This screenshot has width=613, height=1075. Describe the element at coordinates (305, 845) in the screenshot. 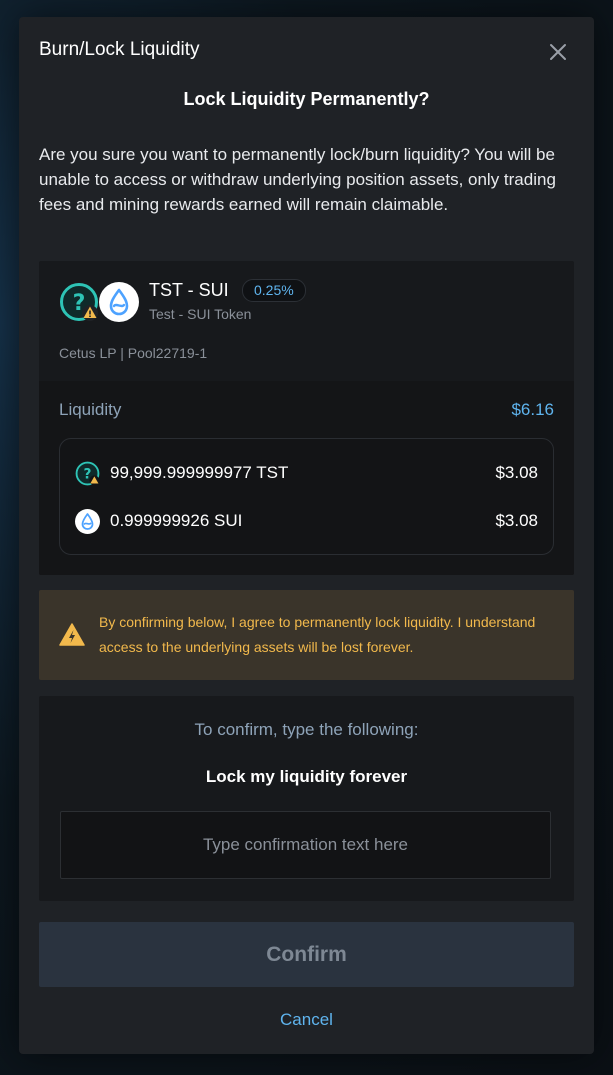

I see `confirmation-input` at that location.